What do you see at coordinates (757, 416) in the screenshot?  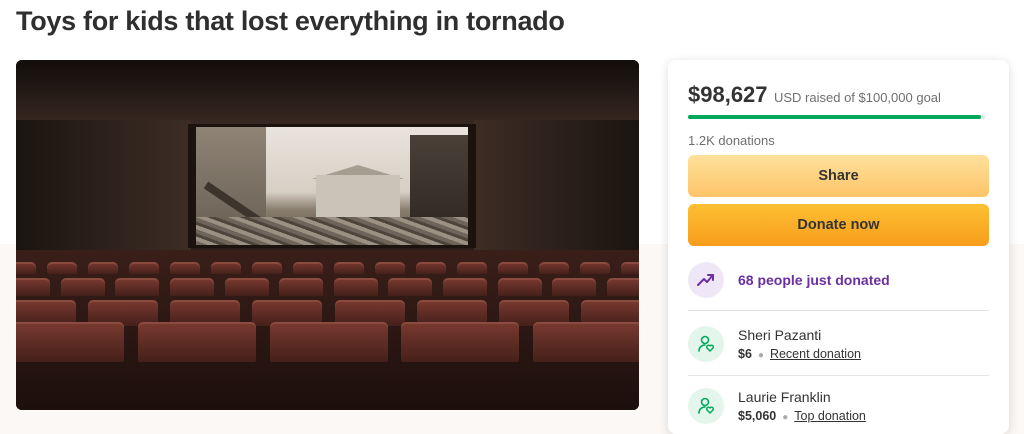 I see `donor-amount: $5,060` at bounding box center [757, 416].